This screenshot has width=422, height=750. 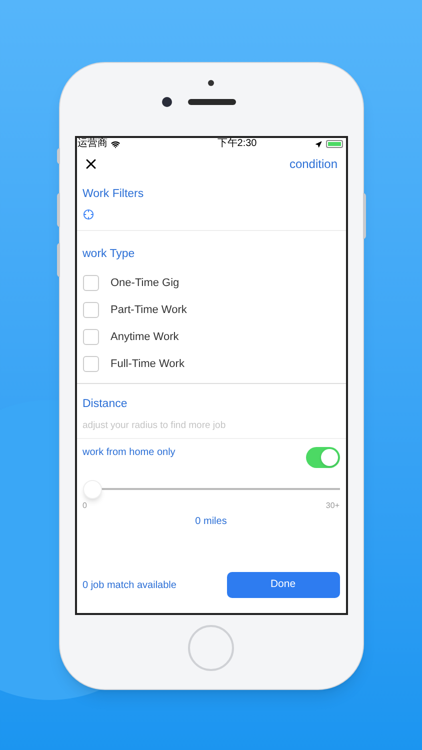 What do you see at coordinates (211, 521) in the screenshot?
I see `distance-reading: 0 miles` at bounding box center [211, 521].